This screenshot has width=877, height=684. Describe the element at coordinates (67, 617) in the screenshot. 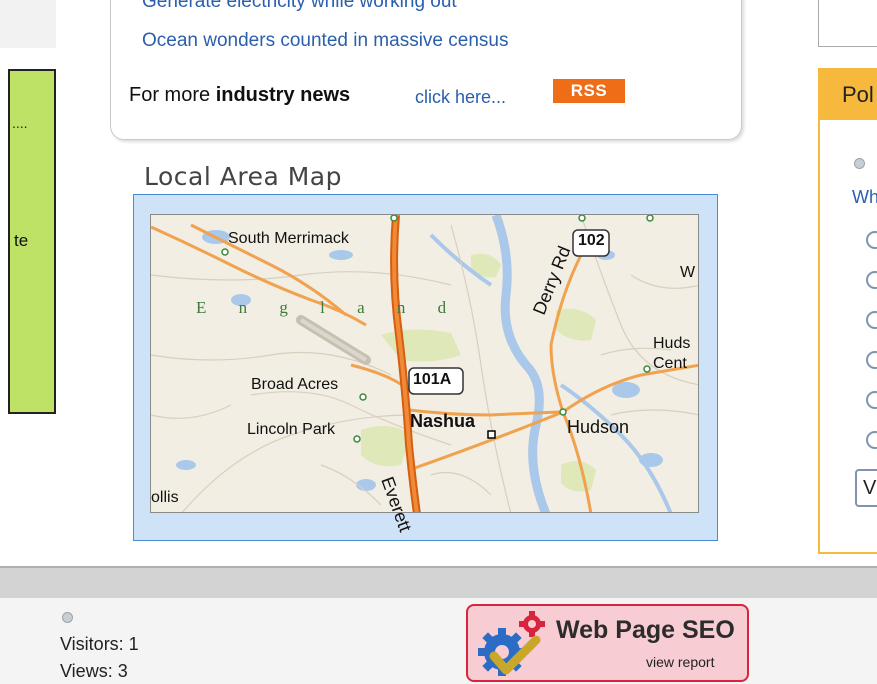

I see `visitor-status-icon` at that location.